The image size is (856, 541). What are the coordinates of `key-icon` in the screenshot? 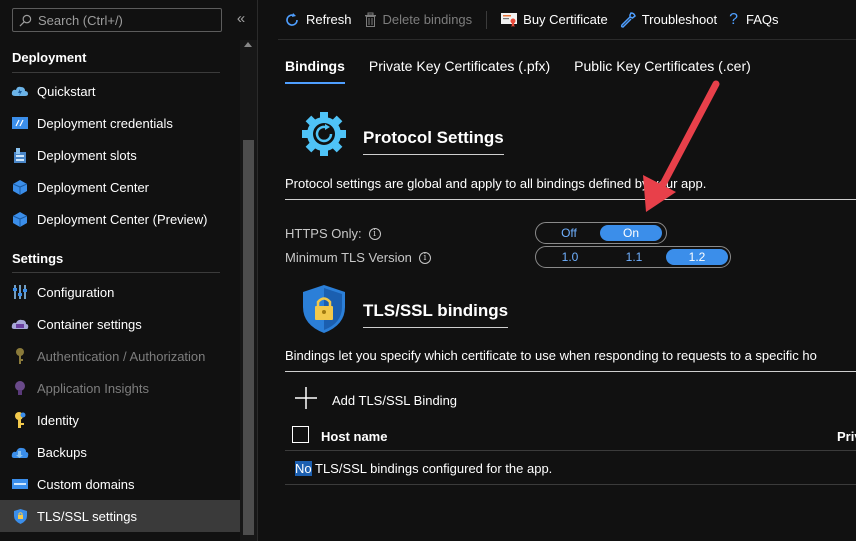 It's located at (20, 356).